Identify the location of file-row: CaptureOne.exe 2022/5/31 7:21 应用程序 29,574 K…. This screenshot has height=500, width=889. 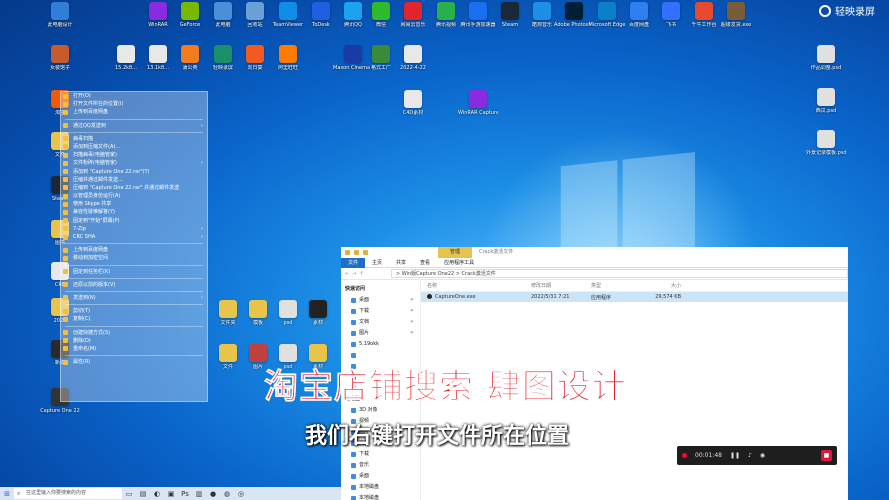
(634, 297).